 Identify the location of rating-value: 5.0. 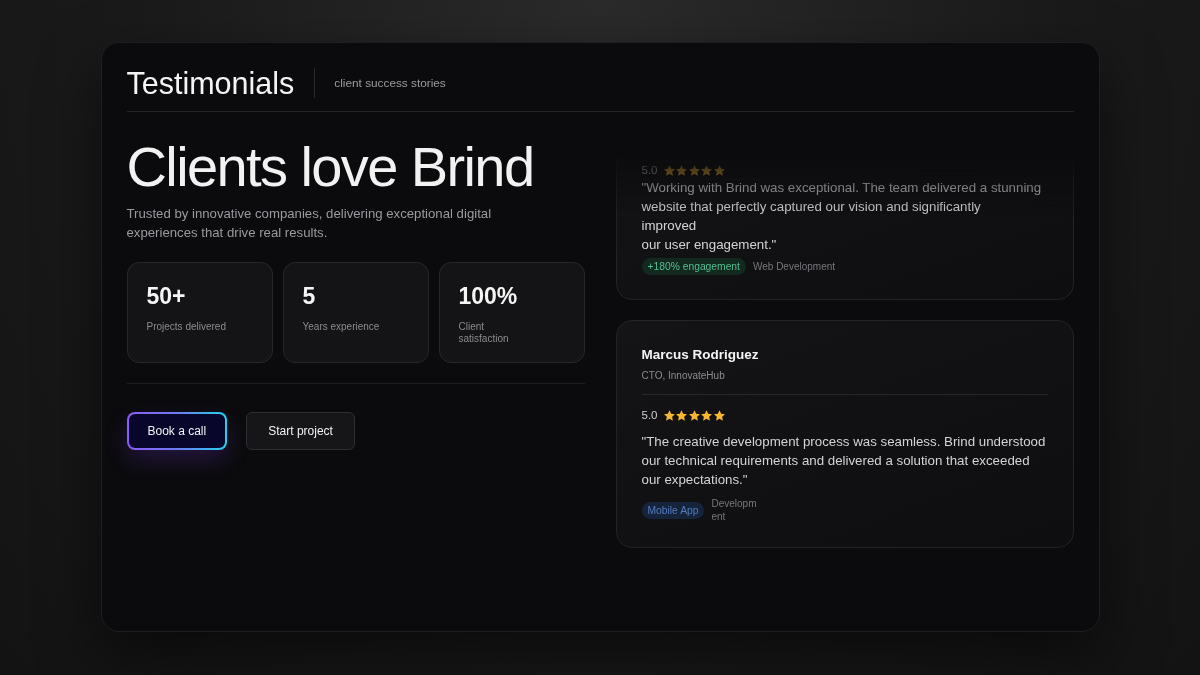
(649, 415).